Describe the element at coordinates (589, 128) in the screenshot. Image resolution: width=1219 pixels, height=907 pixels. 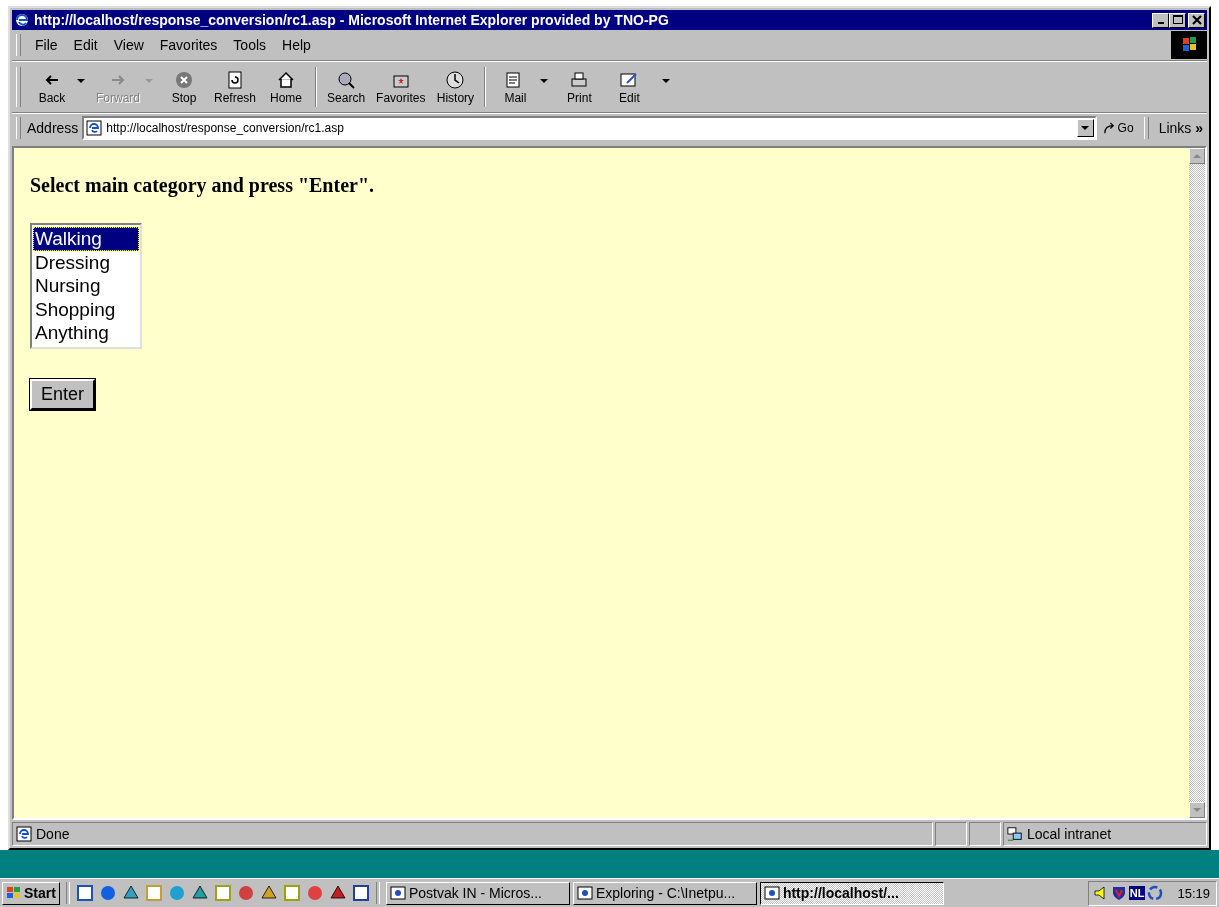
I see `address-field: http://localhost/response_conversion/rc1.asp` at that location.